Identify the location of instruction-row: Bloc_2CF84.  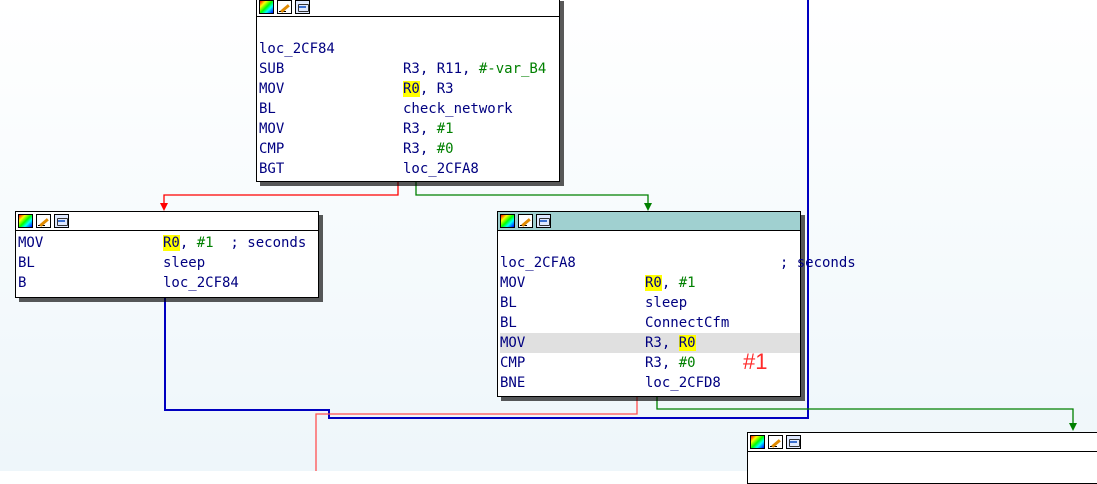
(168, 283).